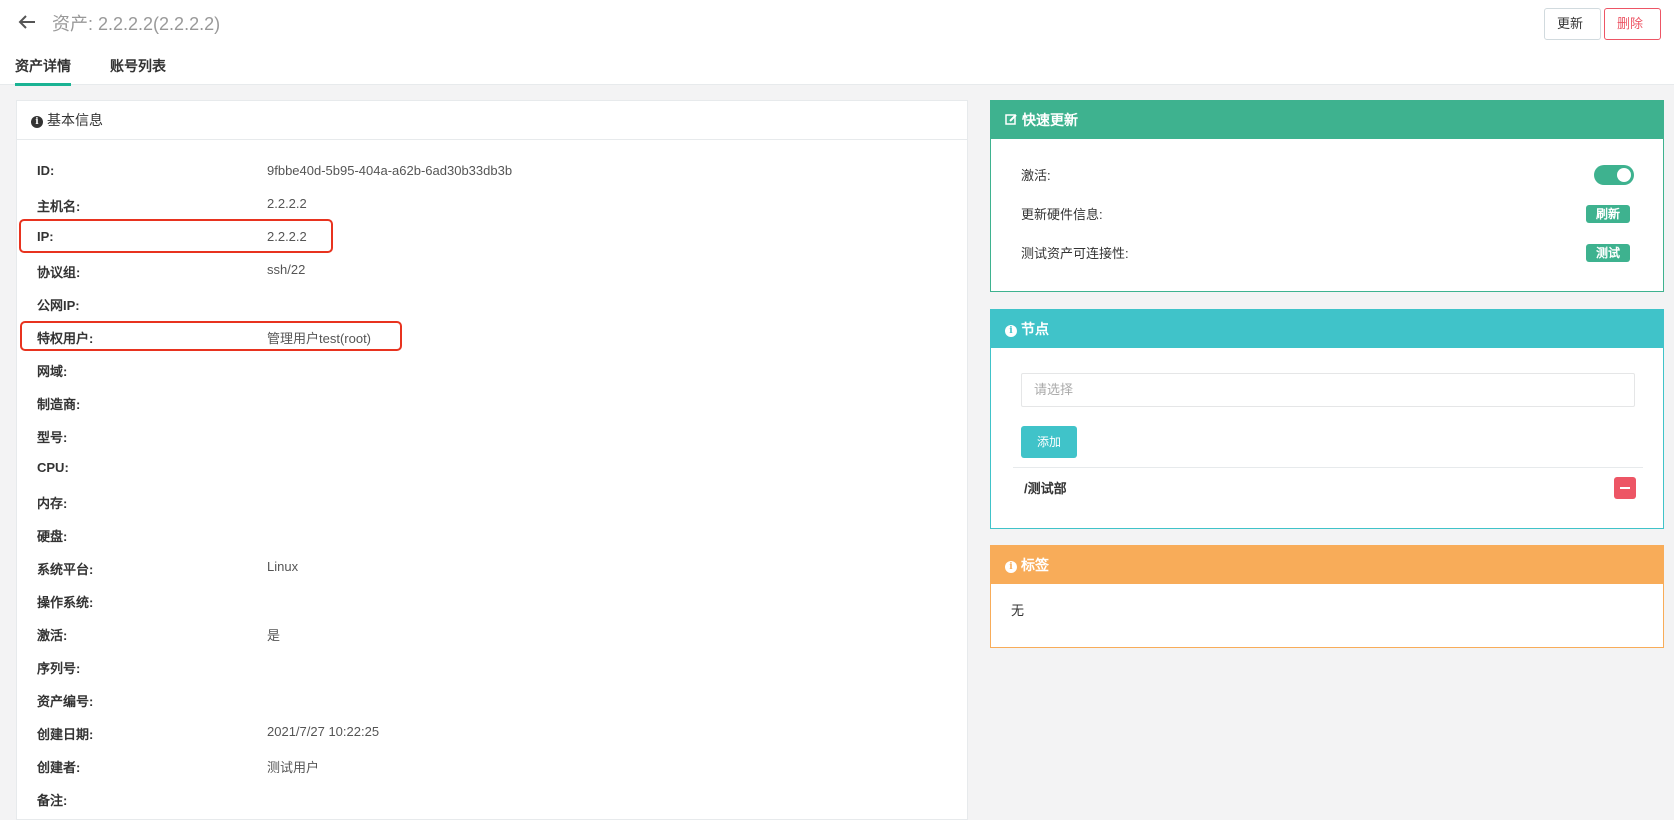 This screenshot has width=1674, height=820. I want to click on tags-title: 标签, so click(1035, 565).